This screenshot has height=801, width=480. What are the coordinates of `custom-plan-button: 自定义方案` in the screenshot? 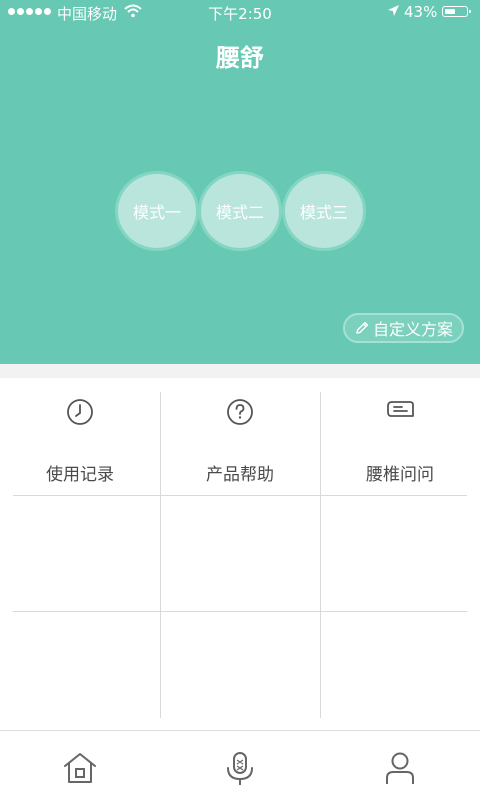 It's located at (403, 328).